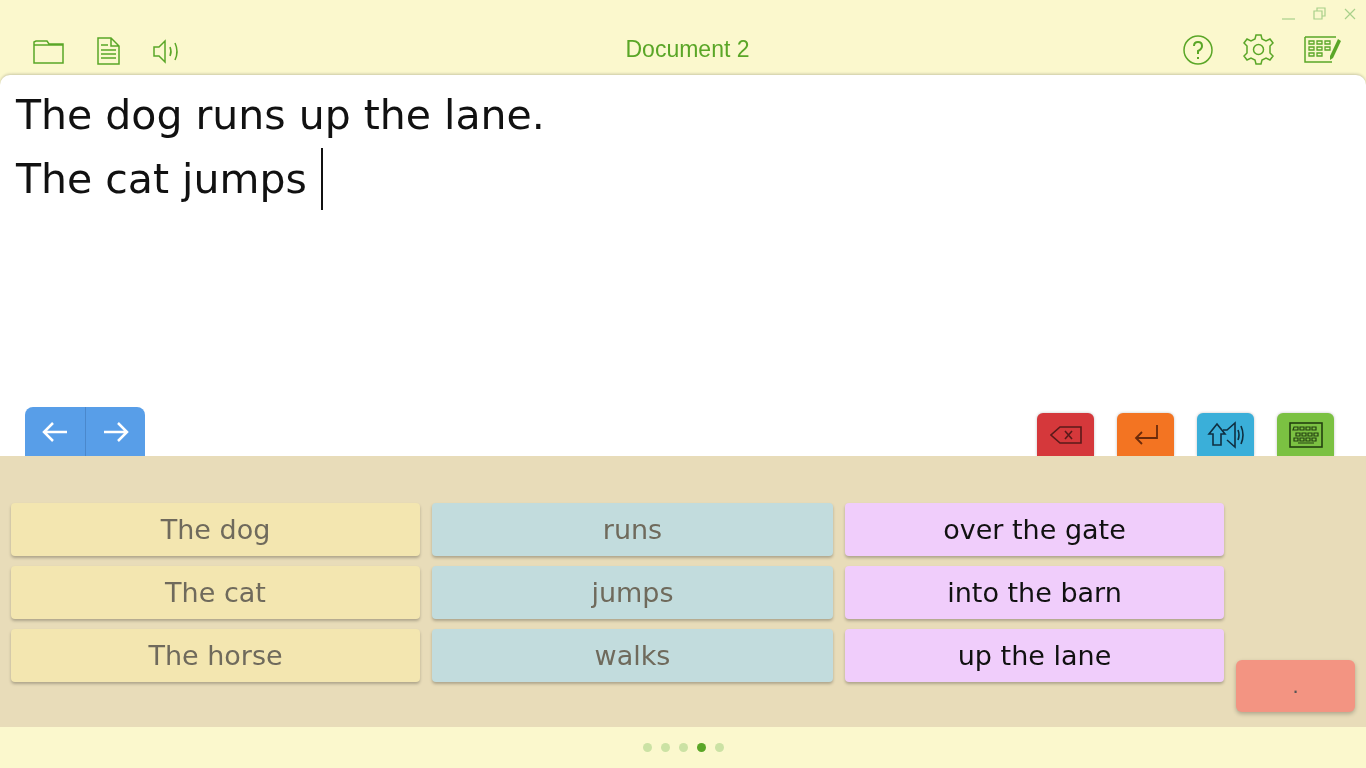  I want to click on document-text: The cat jumps, so click(161, 179).